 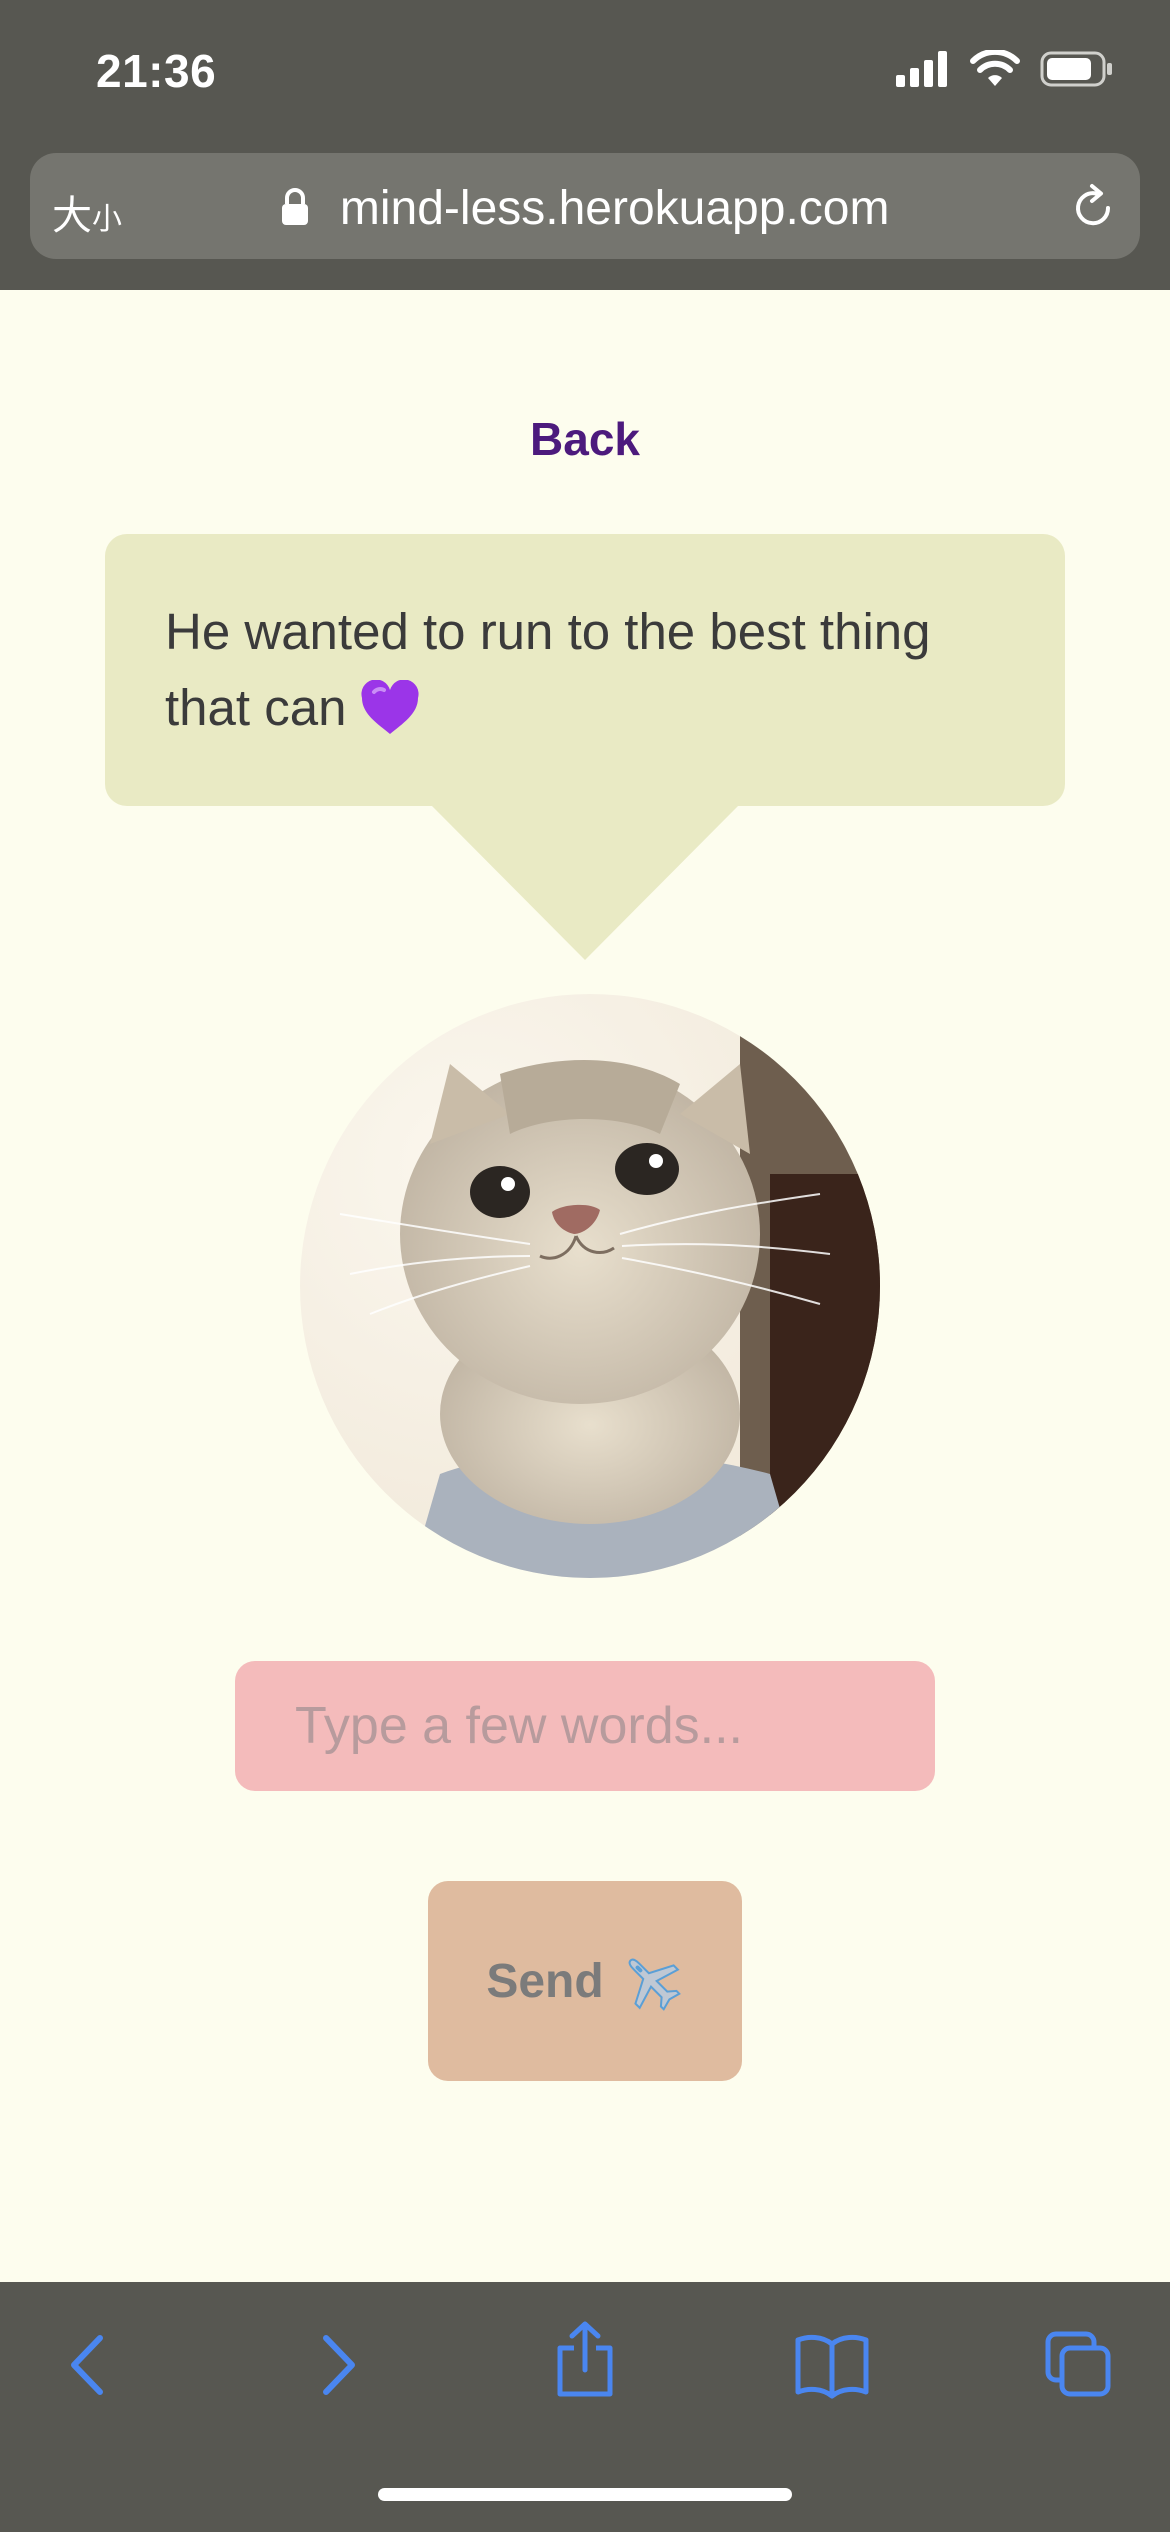 I want to click on address-bar: 大小 mind-less.herokuapp.com, so click(x=585, y=206).